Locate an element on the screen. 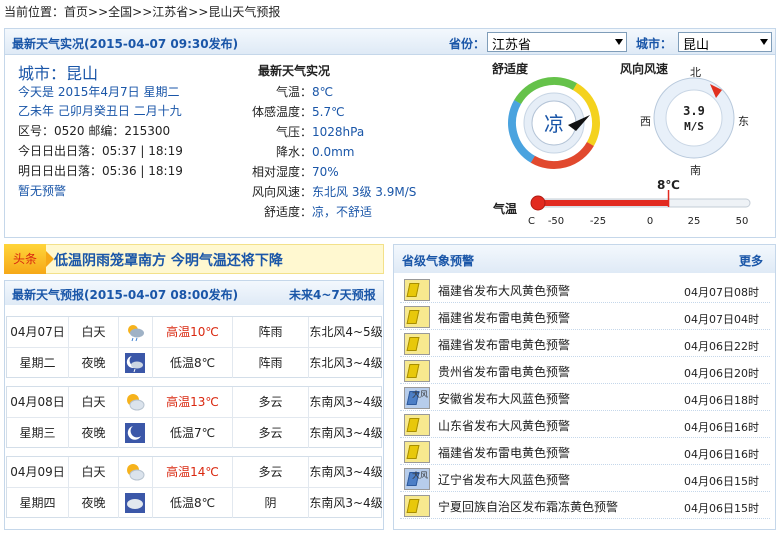 The width and height of the screenshot is (784, 534). breadcrumb: 当前位置：首页>>全国>>江苏省>>昆山天气预报 is located at coordinates (142, 11).